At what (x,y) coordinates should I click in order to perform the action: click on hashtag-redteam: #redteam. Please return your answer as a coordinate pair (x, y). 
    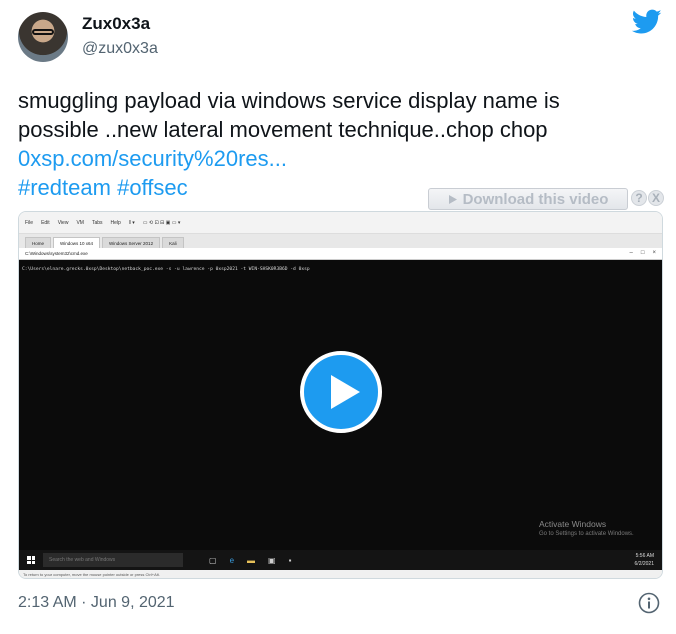
    Looking at the image, I should click on (64, 187).